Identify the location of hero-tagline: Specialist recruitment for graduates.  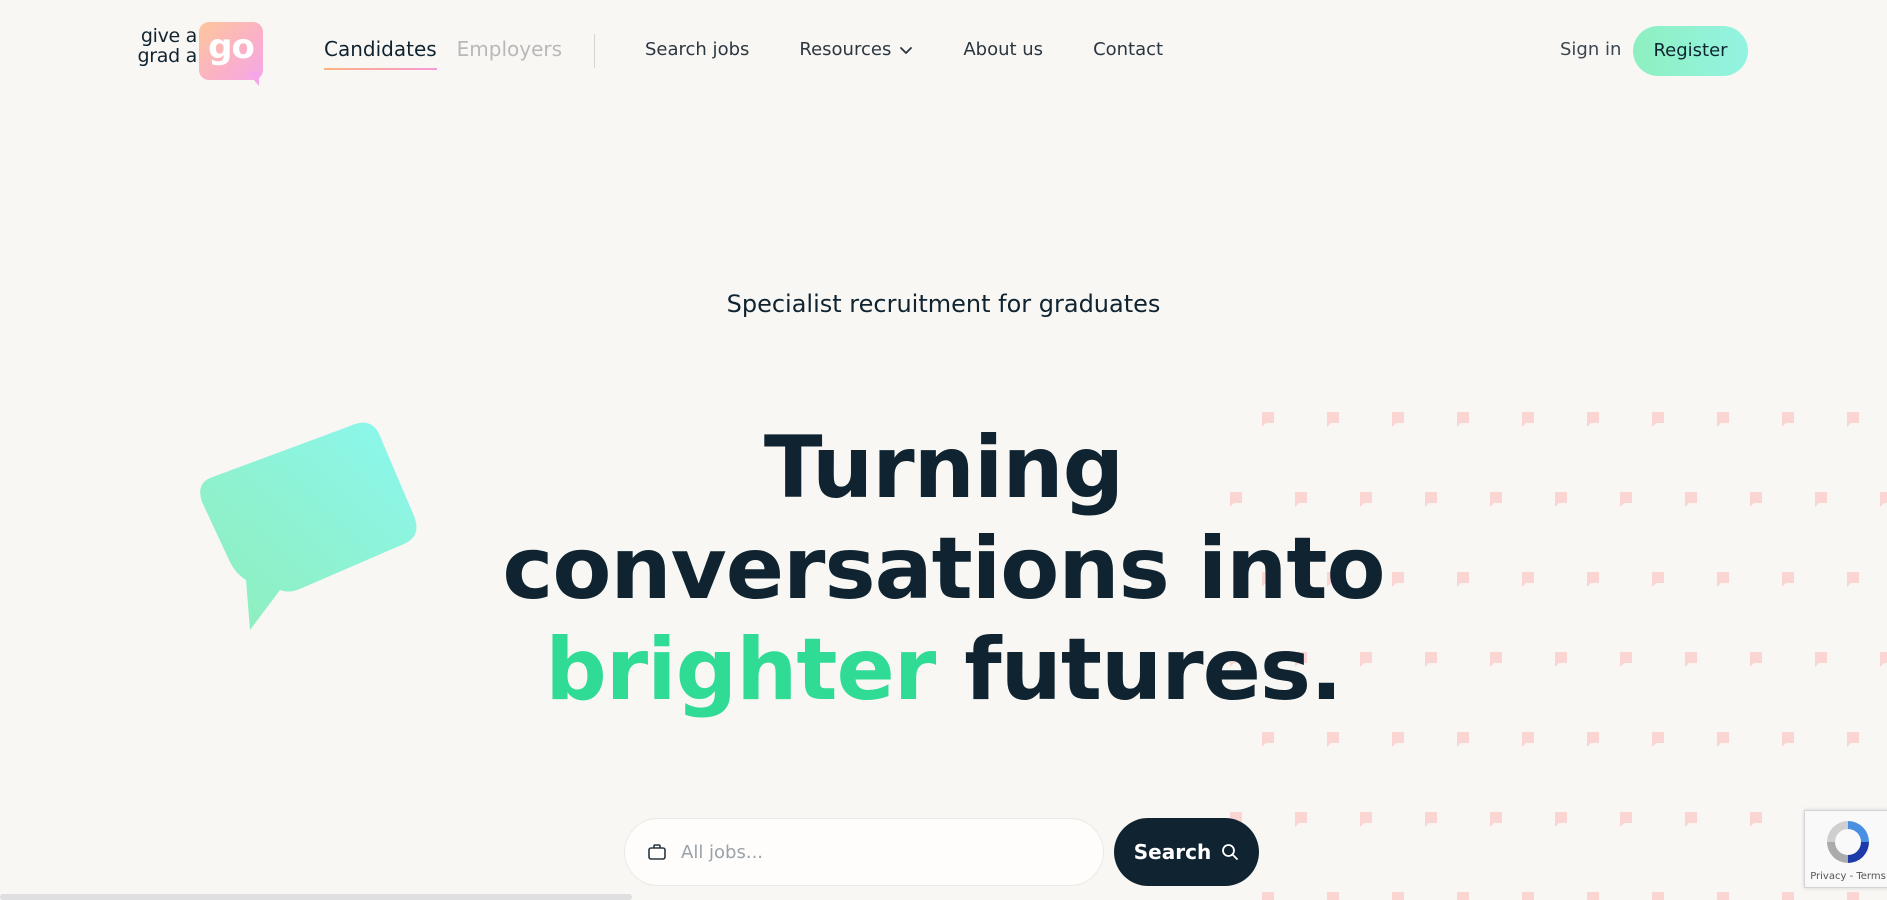
(943, 304).